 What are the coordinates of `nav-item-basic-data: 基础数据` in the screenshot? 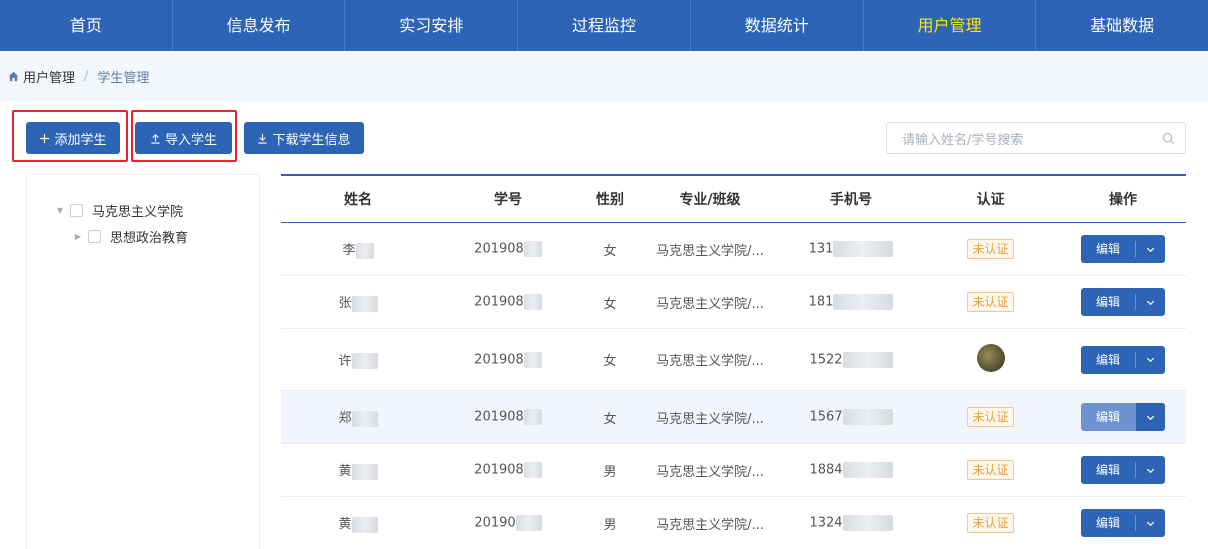 It's located at (1122, 25).